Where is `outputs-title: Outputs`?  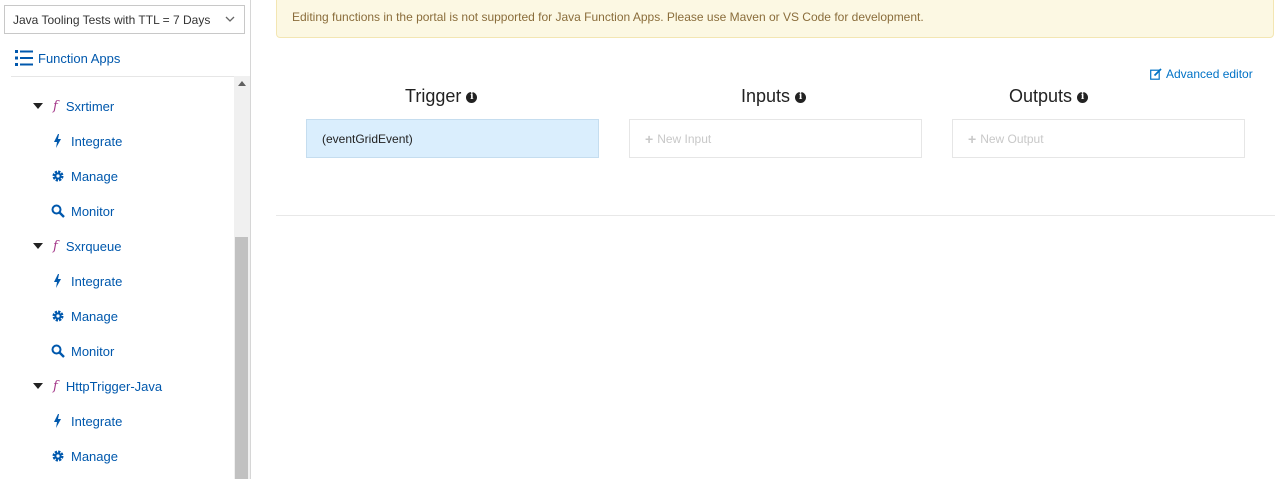 outputs-title: Outputs is located at coordinates (1041, 95).